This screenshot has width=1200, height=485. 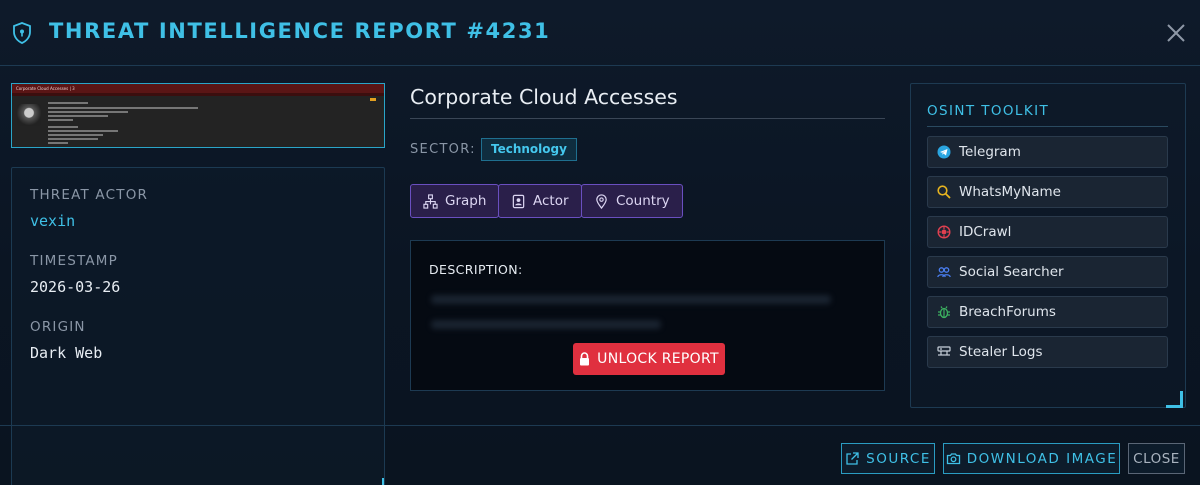 I want to click on threat-actor-value: vexin, so click(x=52, y=221).